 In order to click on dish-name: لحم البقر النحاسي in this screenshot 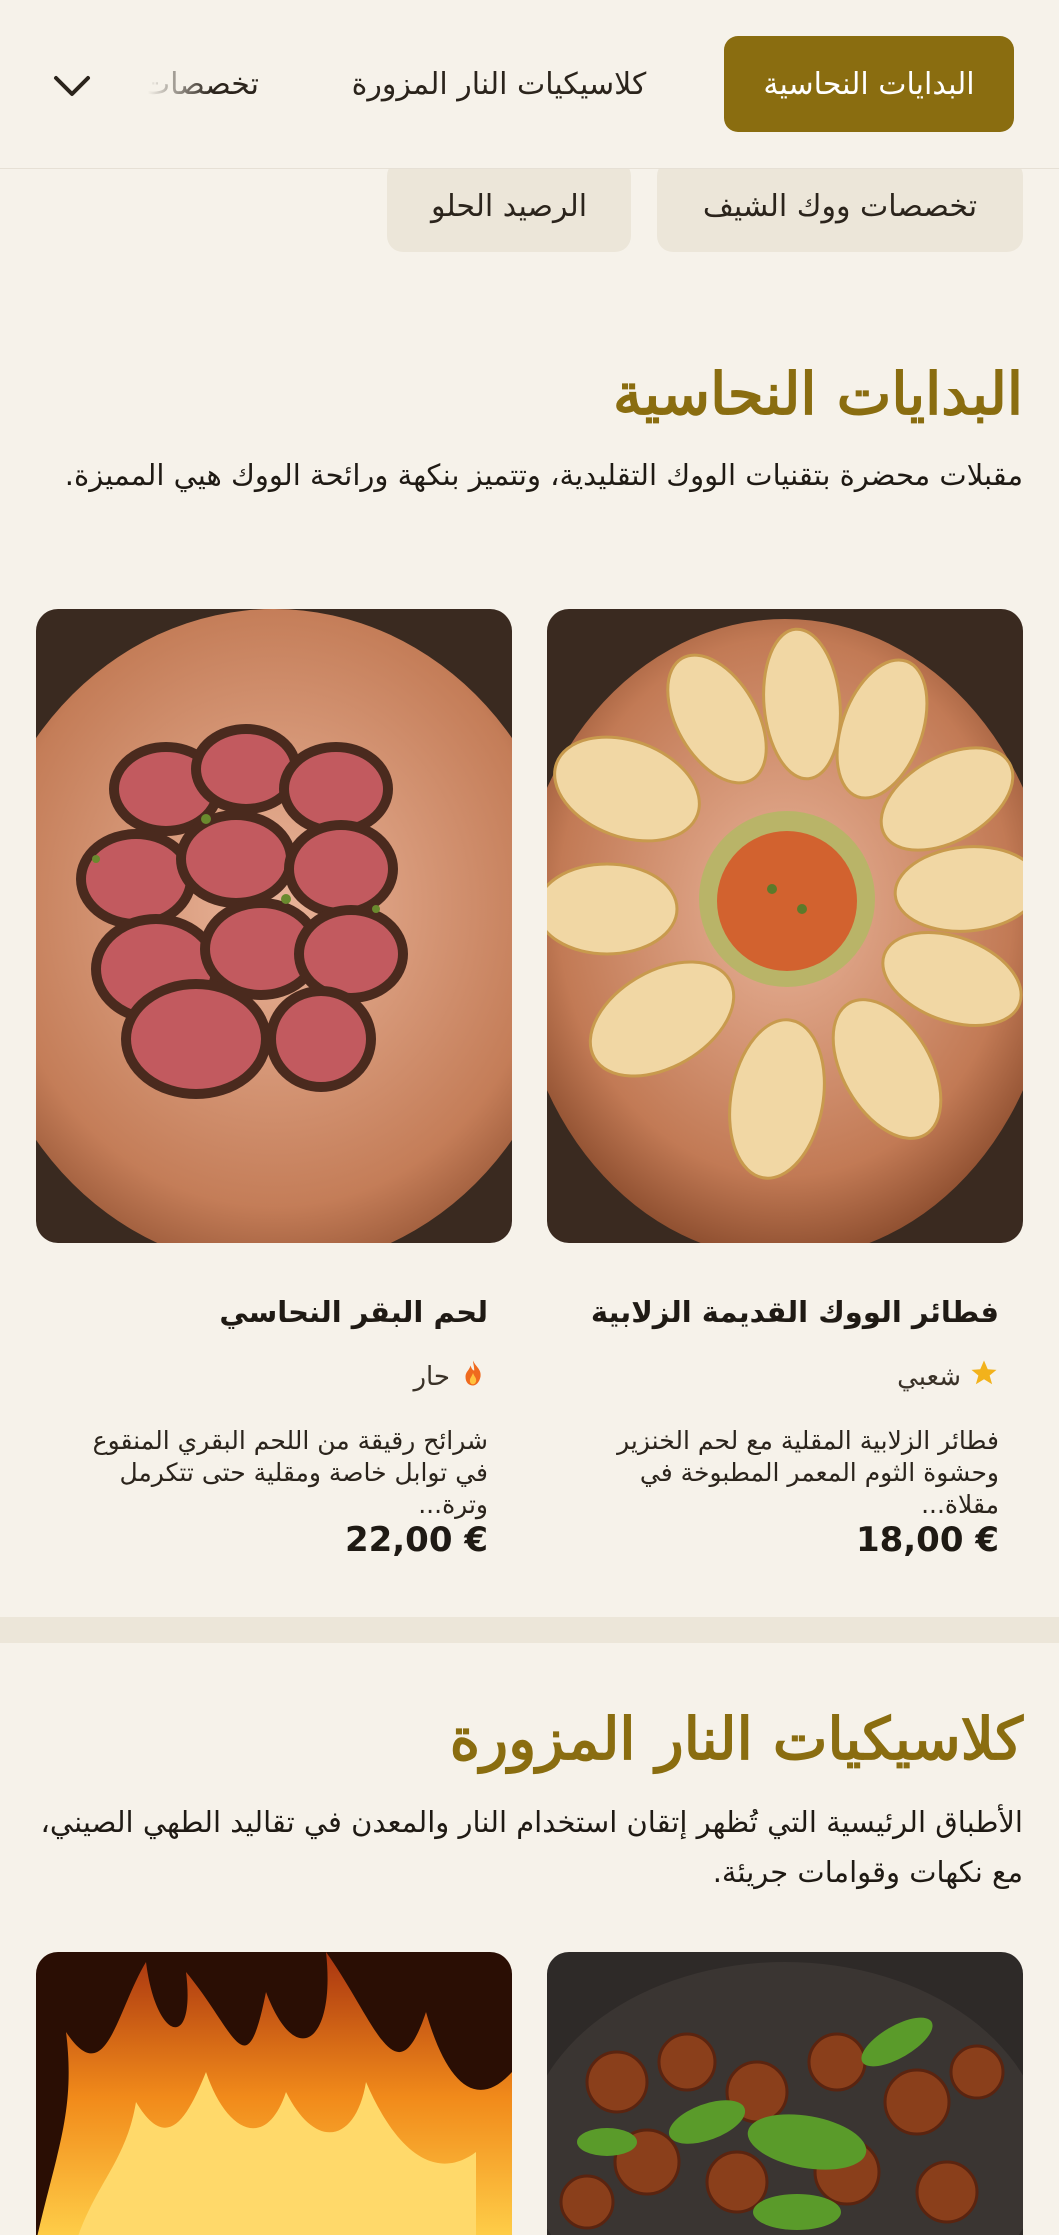, I will do `click(353, 1312)`.